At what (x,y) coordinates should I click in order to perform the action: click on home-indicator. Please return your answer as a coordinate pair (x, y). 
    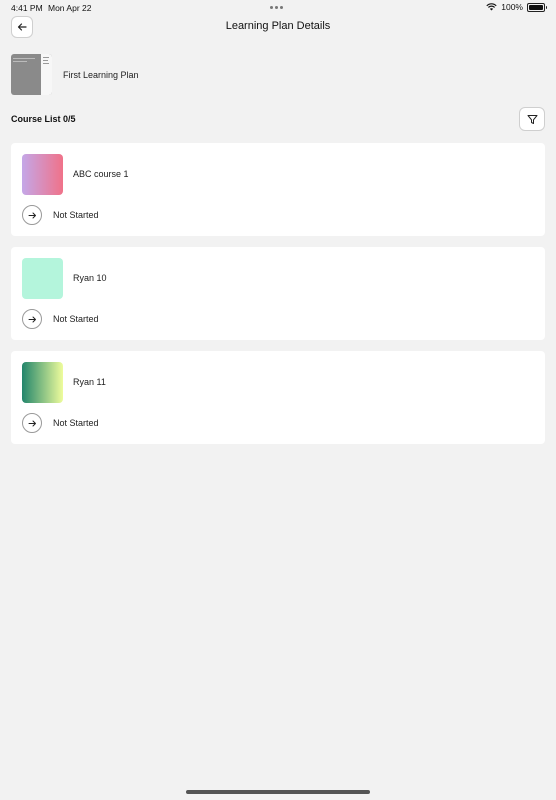
    Looking at the image, I should click on (278, 792).